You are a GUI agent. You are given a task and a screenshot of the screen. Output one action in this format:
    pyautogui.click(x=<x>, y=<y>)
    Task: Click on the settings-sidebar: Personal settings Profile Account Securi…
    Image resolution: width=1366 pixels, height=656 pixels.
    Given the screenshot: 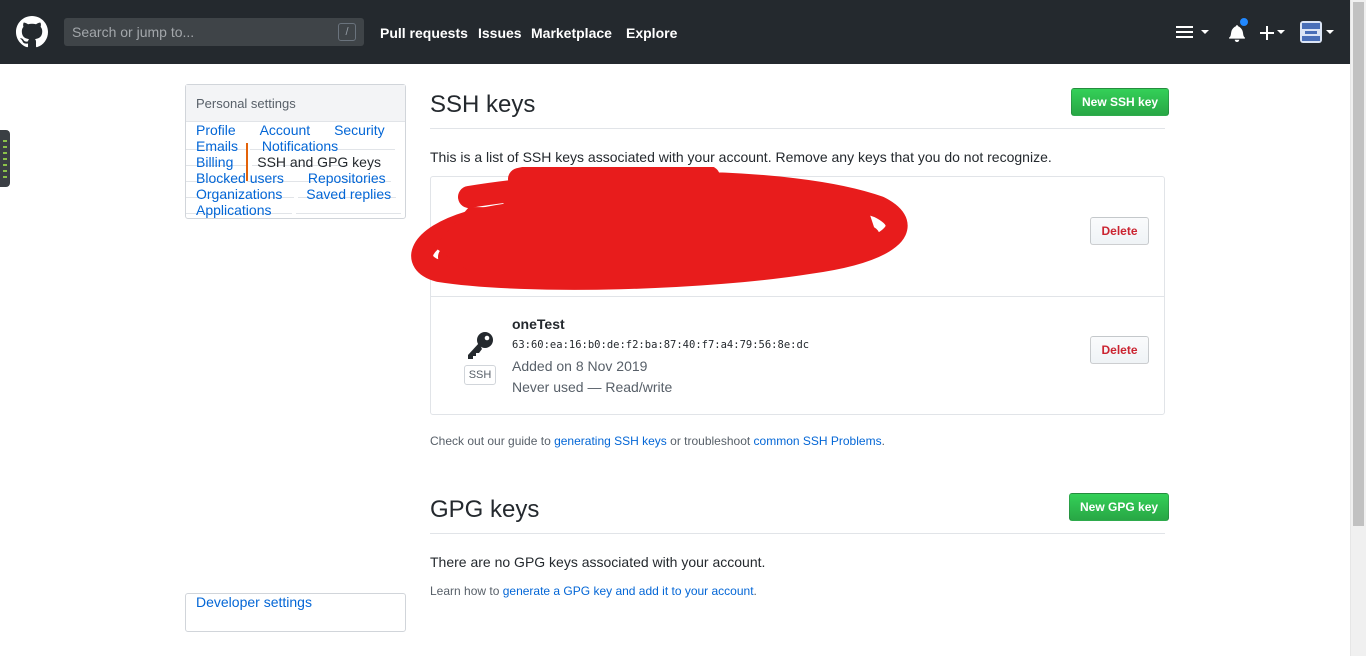 What is the action you would take?
    pyautogui.click(x=295, y=151)
    